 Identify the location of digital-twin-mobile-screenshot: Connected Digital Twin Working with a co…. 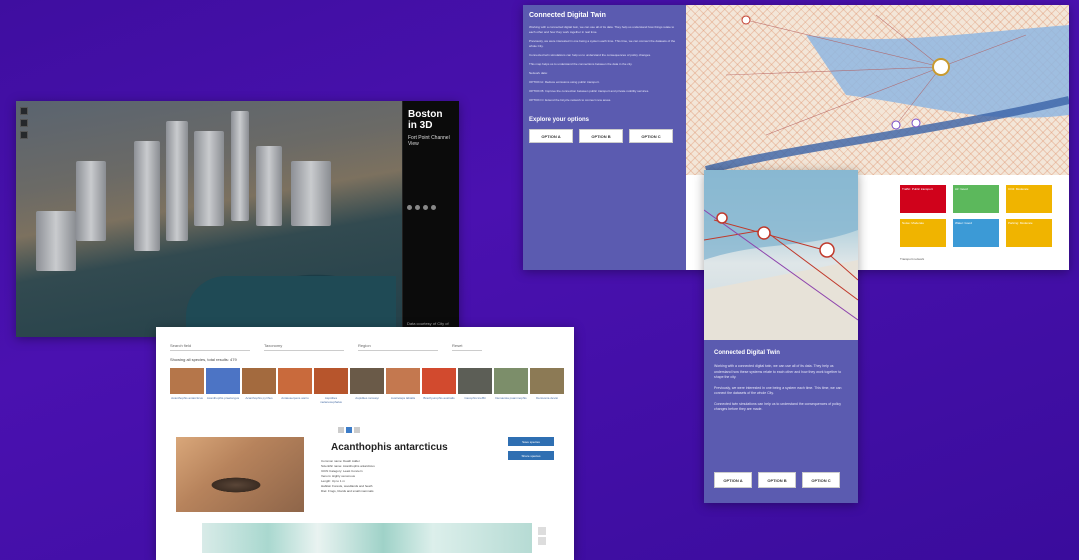
(781, 336).